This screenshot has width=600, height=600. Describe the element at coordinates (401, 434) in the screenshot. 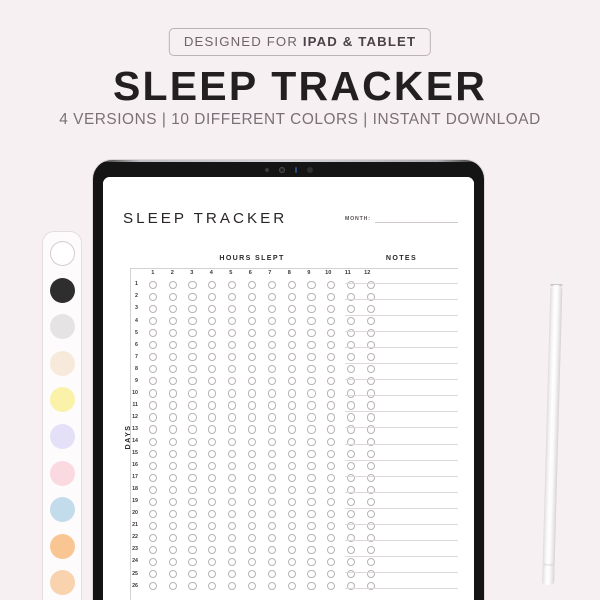

I see `notes-lines` at that location.